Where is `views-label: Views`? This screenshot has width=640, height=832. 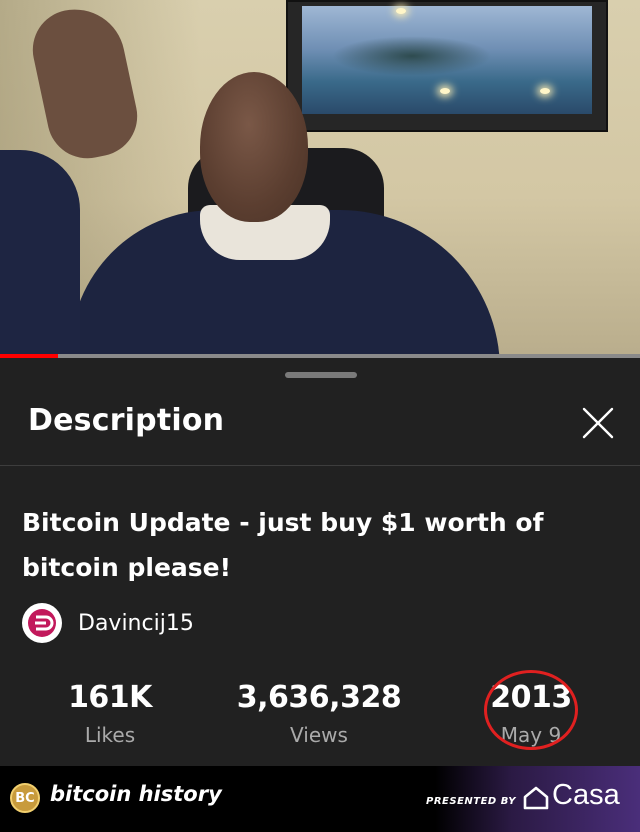
views-label: Views is located at coordinates (319, 735).